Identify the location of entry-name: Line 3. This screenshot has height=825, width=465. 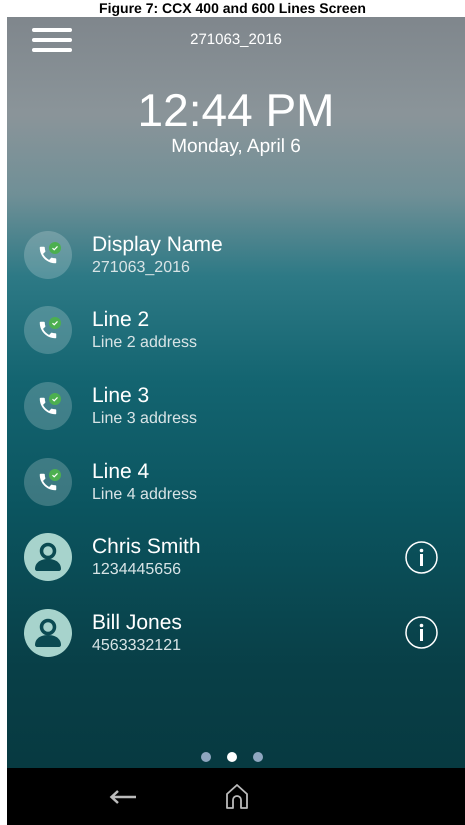
(121, 395).